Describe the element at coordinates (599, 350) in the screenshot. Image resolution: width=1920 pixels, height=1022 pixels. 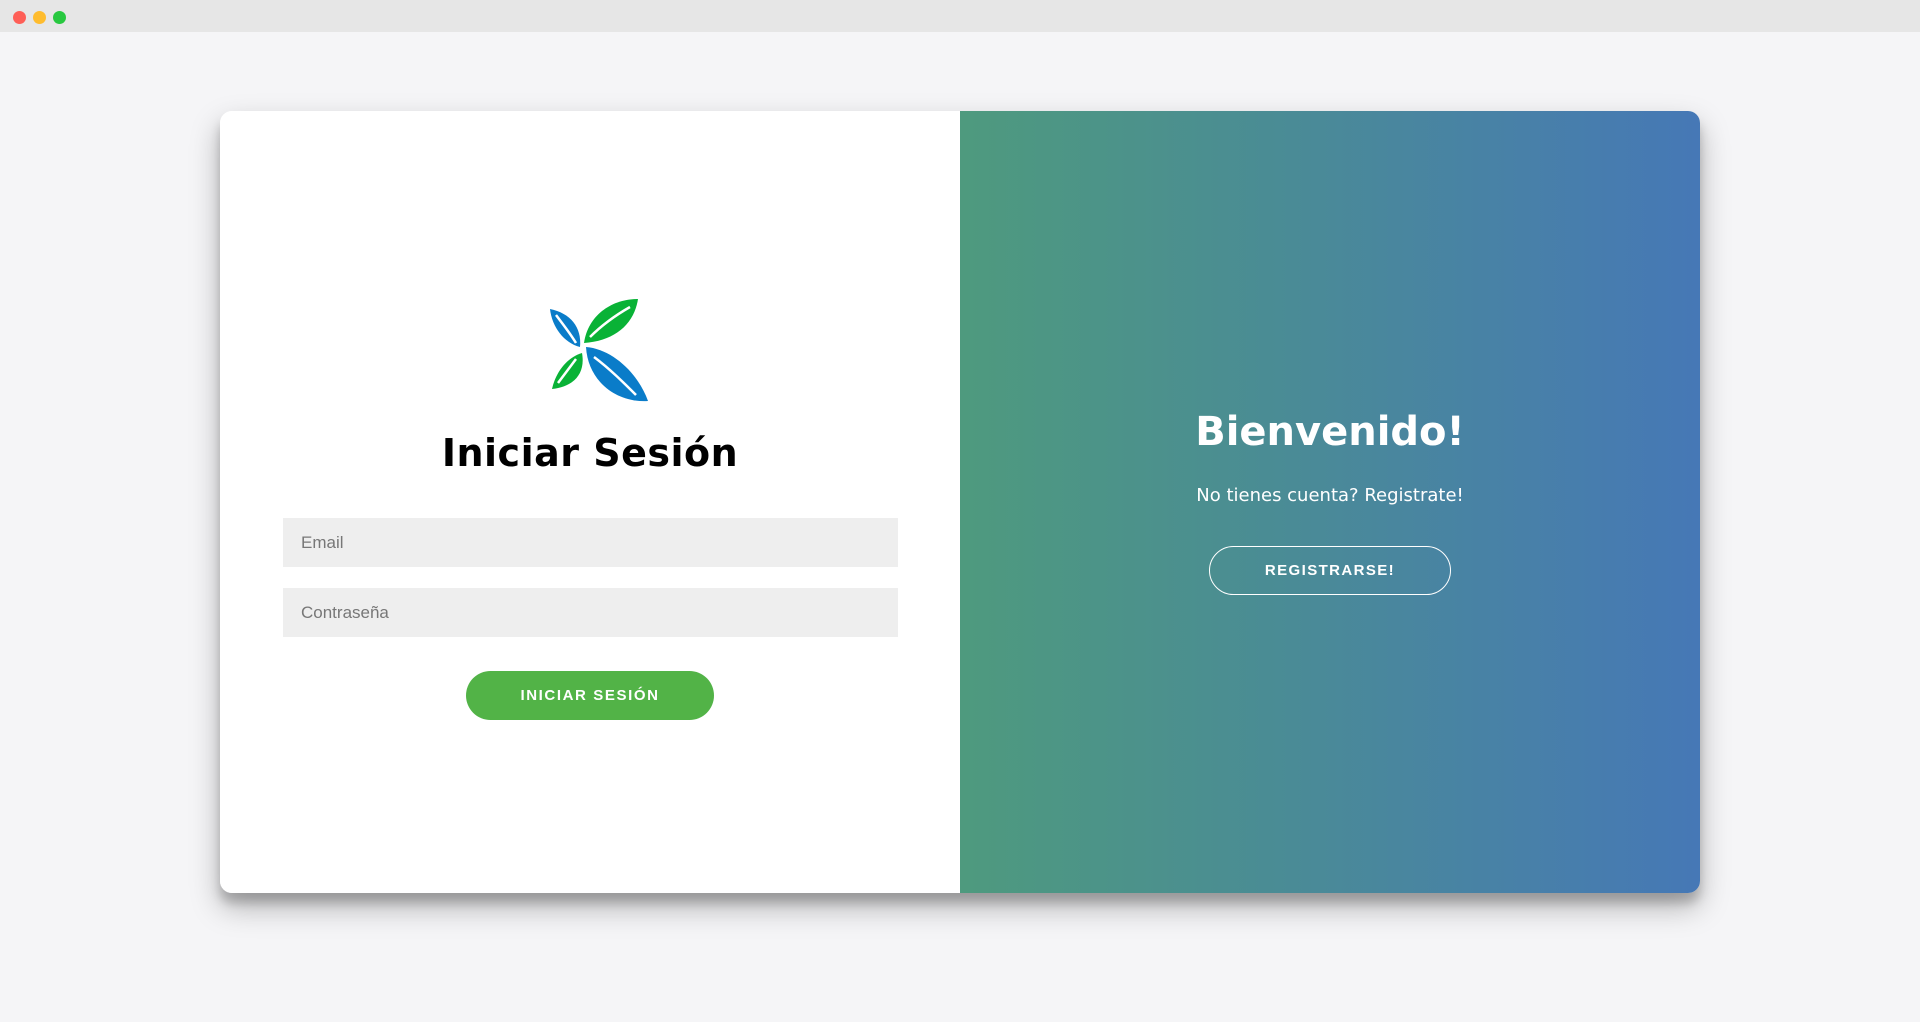
I see `leaf-logo-icon` at that location.